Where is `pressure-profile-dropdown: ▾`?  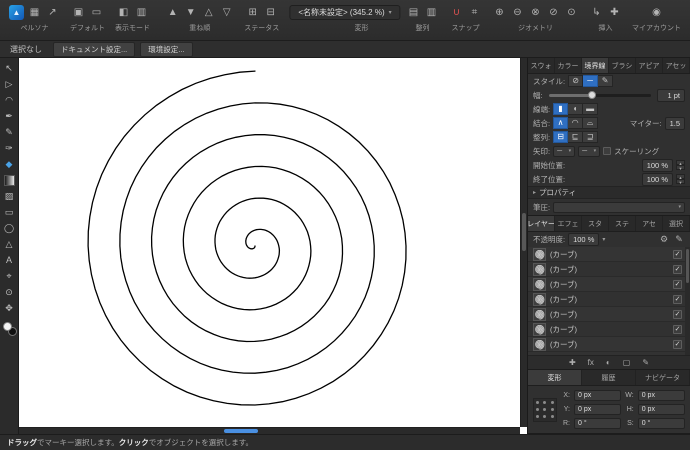 pressure-profile-dropdown: ▾ is located at coordinates (619, 207).